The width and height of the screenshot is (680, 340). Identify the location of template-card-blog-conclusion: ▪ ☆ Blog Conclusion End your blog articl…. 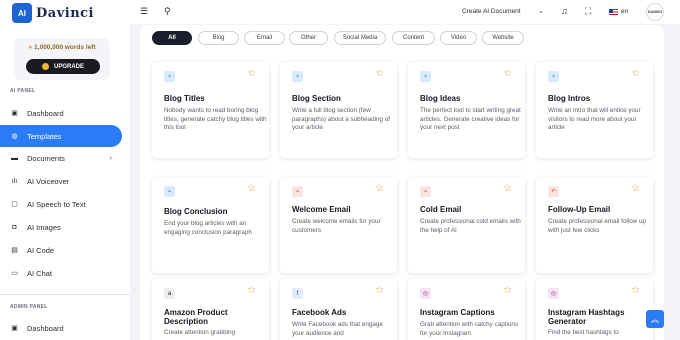
(210, 225).